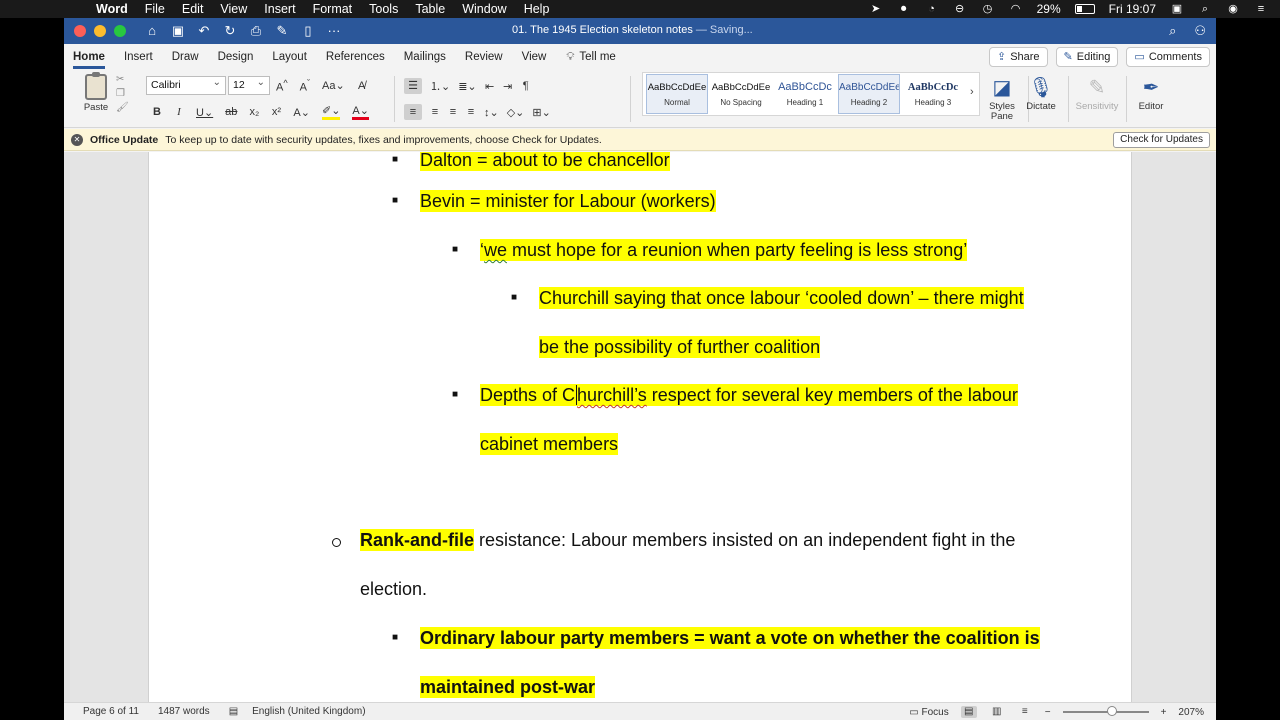 The height and width of the screenshot is (720, 1280). What do you see at coordinates (933, 94) in the screenshot?
I see `style-heading-3: AaBbCcDc Heading 3` at bounding box center [933, 94].